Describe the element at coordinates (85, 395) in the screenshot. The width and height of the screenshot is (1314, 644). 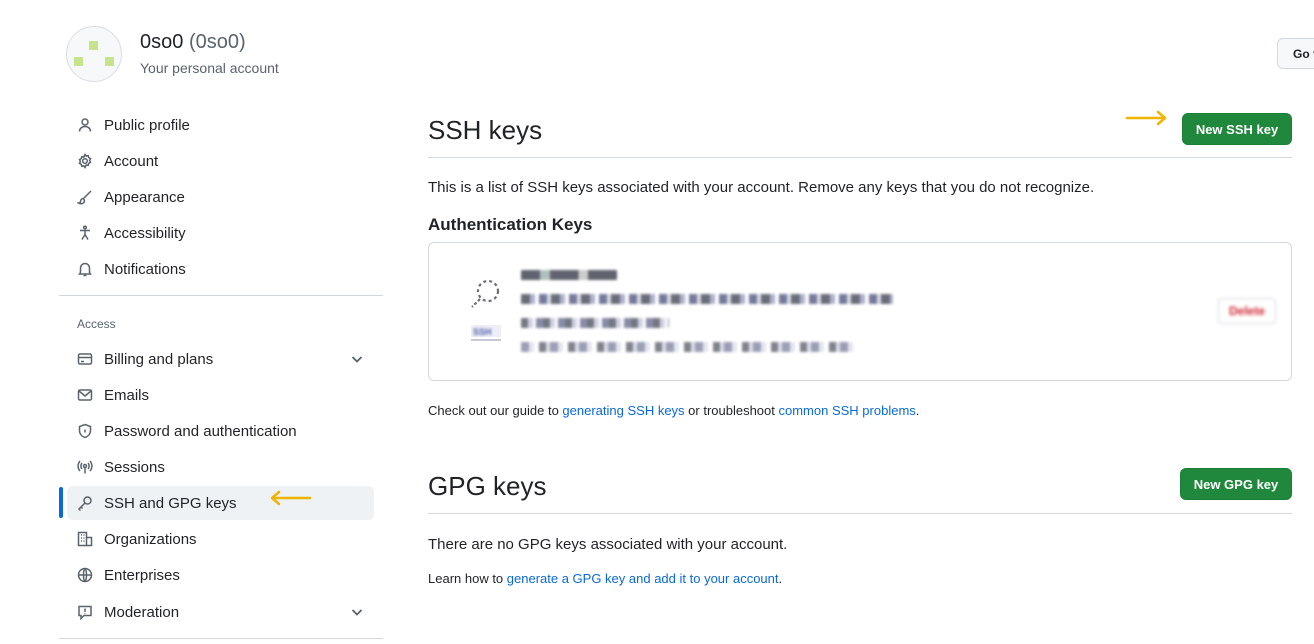
I see `mail-icon` at that location.